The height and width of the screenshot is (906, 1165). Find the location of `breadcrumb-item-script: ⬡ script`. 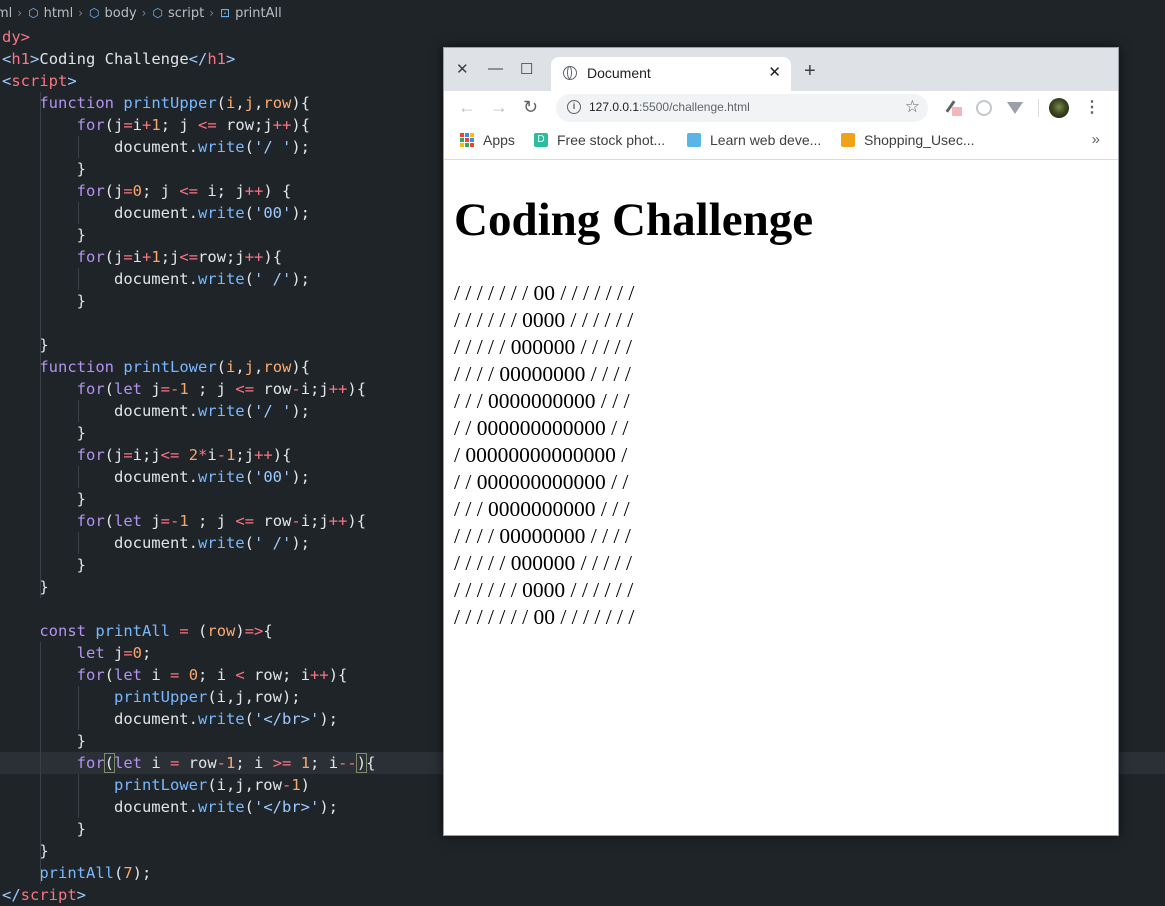

breadcrumb-item-script: ⬡ script is located at coordinates (178, 13).